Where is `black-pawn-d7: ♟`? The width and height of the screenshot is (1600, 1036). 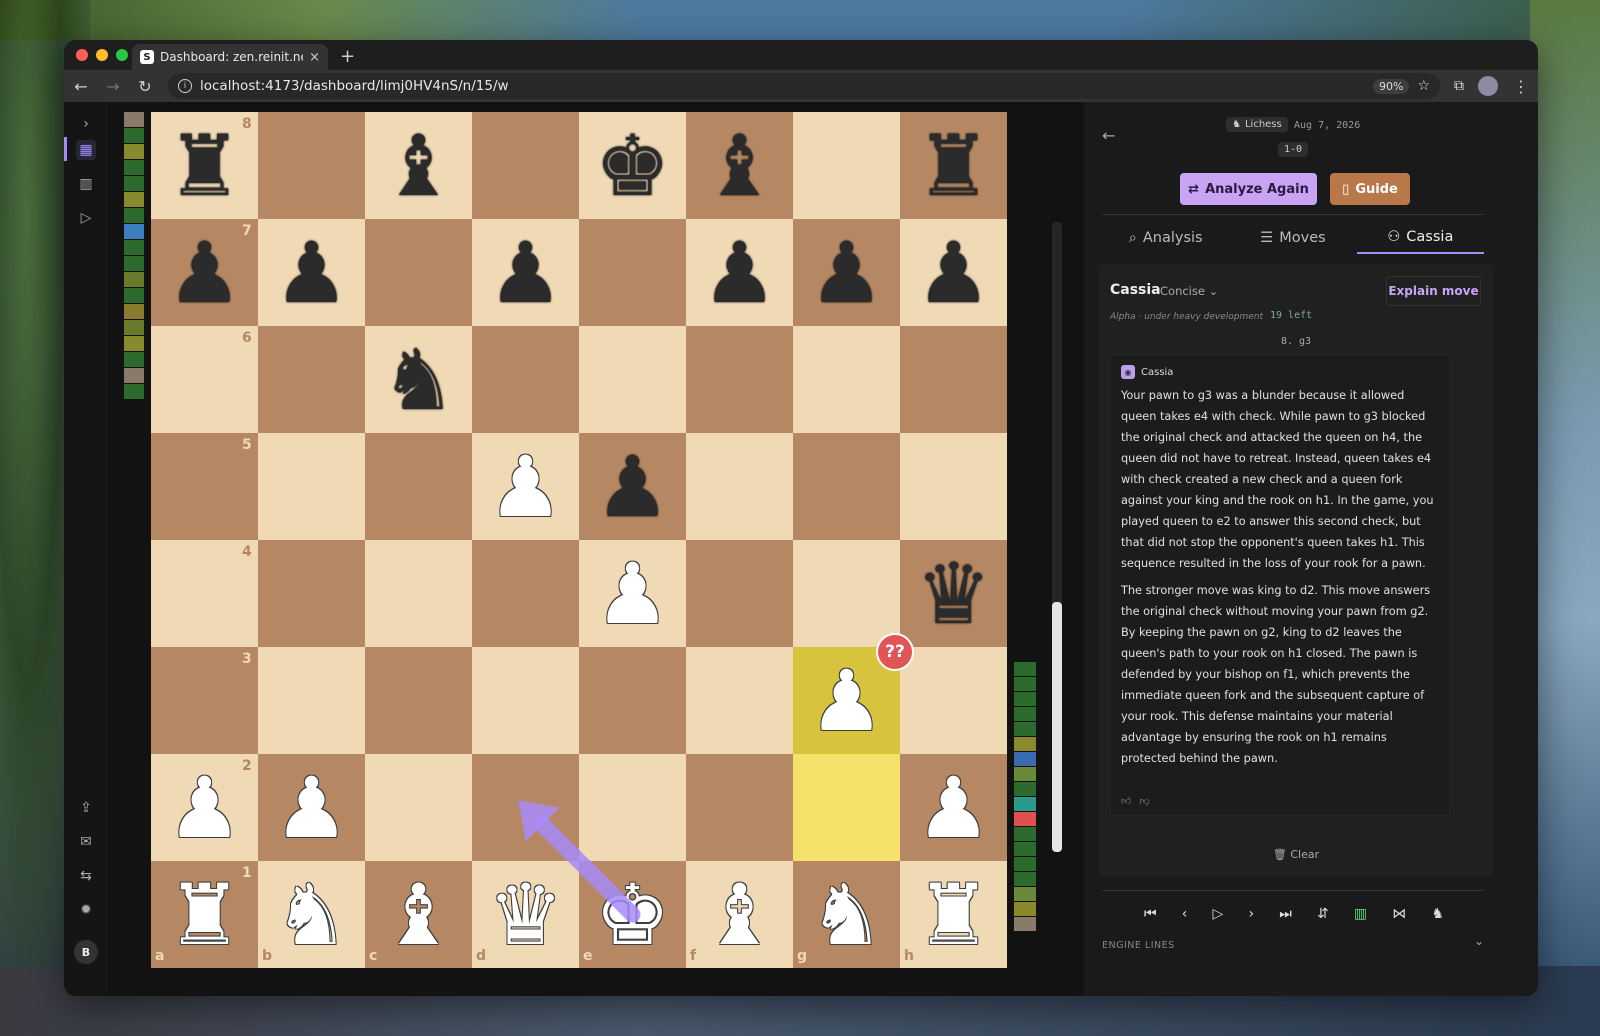
black-pawn-d7: ♟ is located at coordinates (525, 272).